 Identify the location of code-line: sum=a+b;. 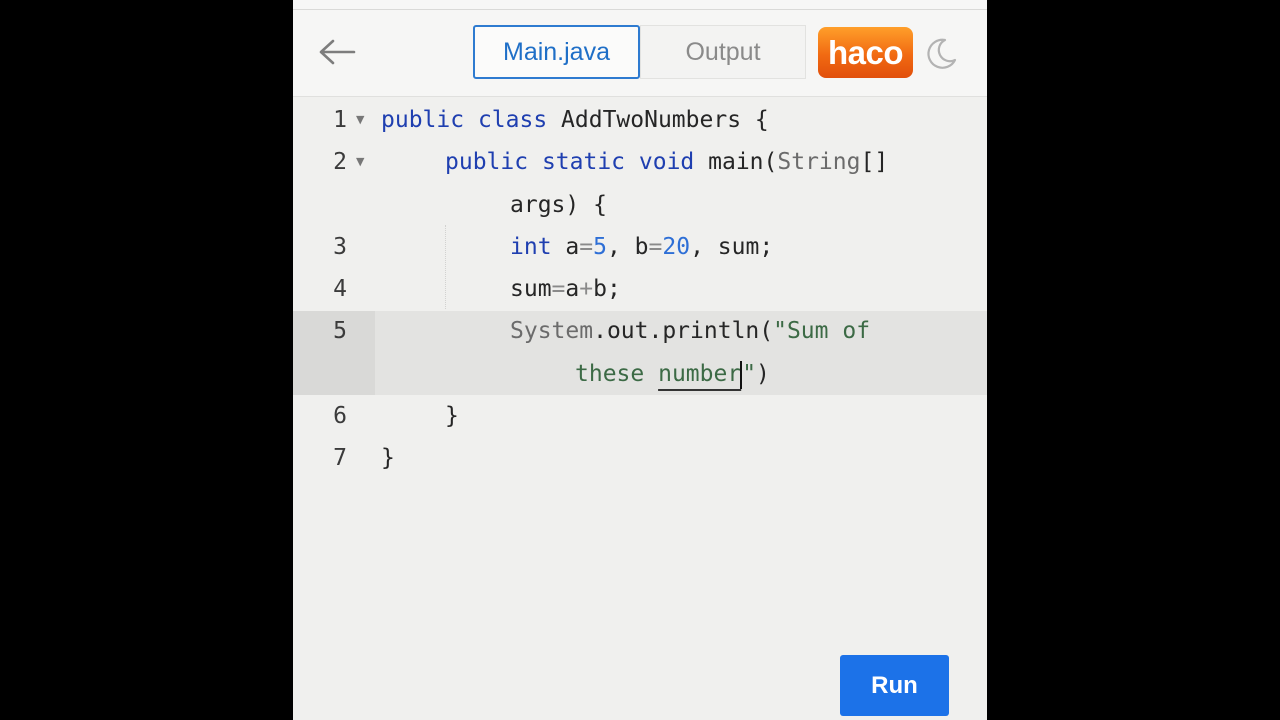
(565, 289).